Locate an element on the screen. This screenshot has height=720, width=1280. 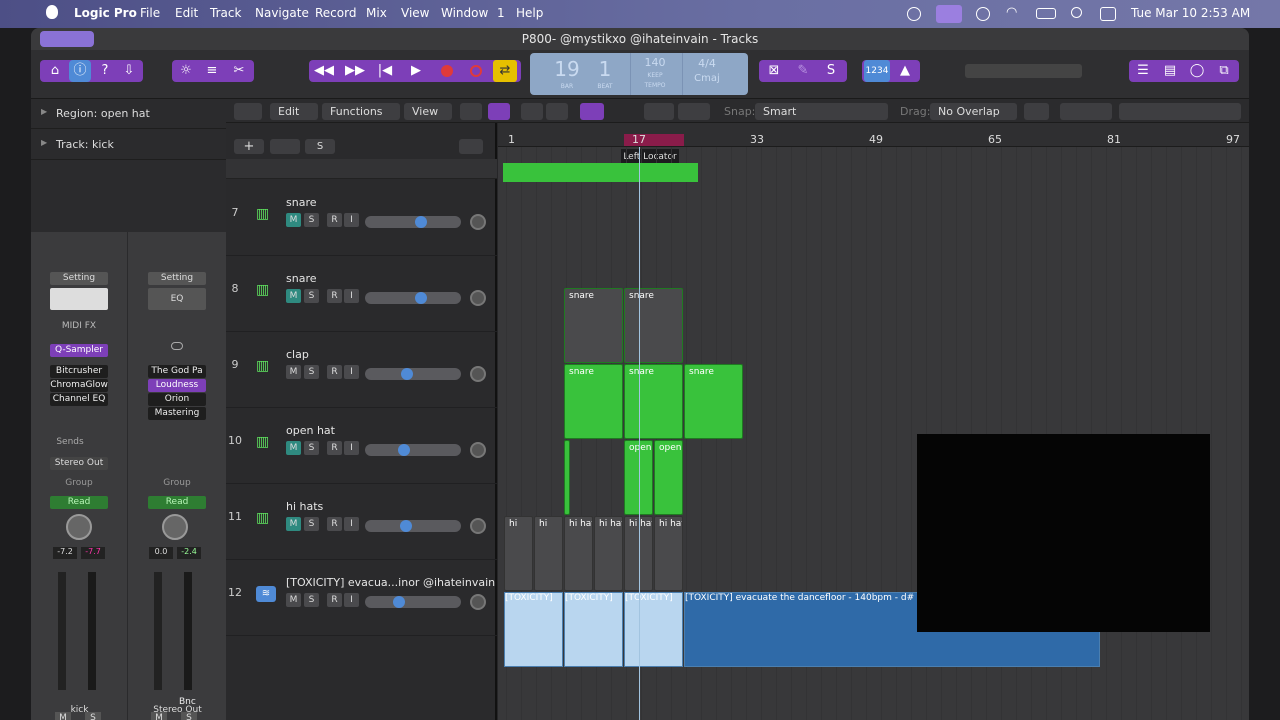
eq-button: EQ is located at coordinates (177, 299).